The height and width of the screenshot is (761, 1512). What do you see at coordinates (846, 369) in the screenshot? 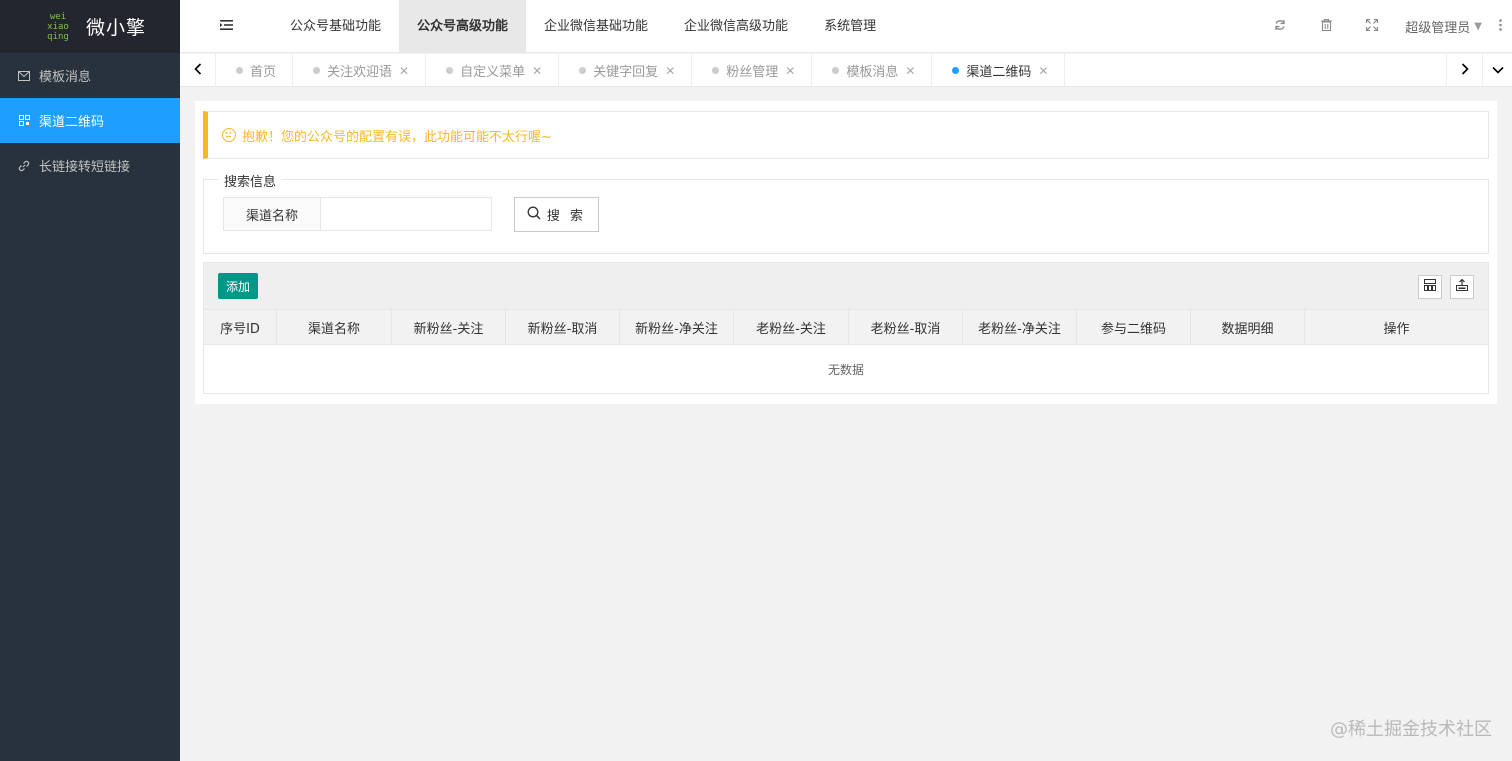
I see `empty-state: 无数据` at bounding box center [846, 369].